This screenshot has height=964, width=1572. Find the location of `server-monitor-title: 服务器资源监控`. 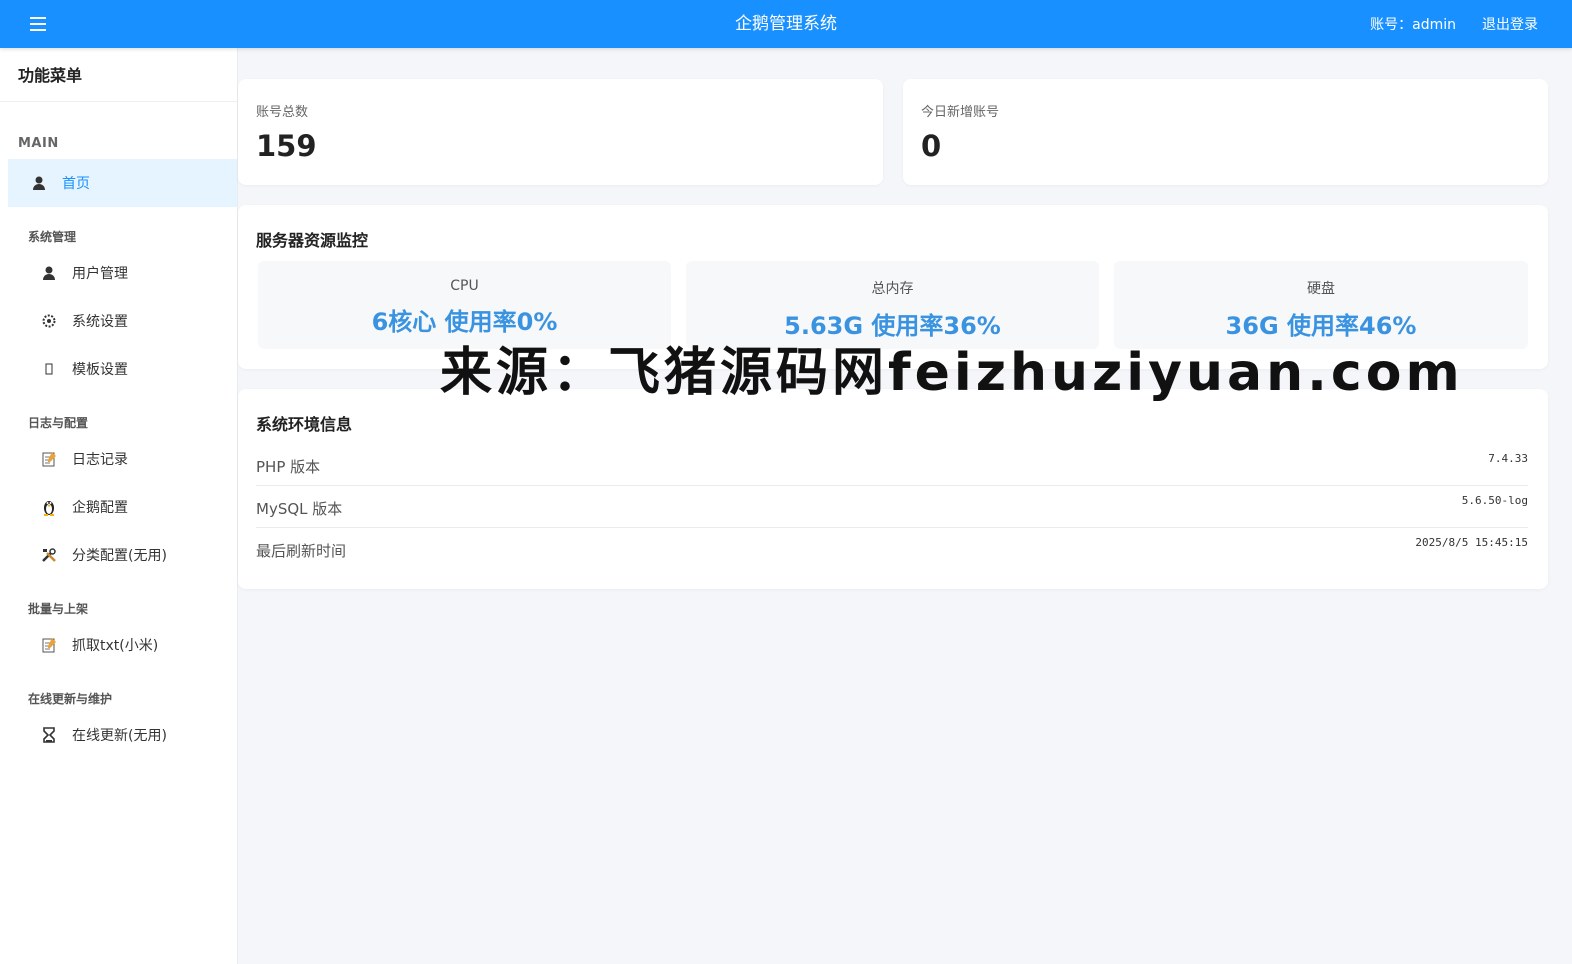

server-monitor-title: 服务器资源监控 is located at coordinates (312, 240).